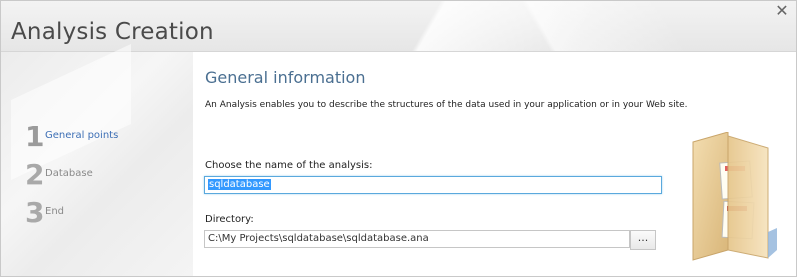 The image size is (797, 277). What do you see at coordinates (289, 165) in the screenshot?
I see `analysis-name-label: Choose the name of the analysis:` at bounding box center [289, 165].